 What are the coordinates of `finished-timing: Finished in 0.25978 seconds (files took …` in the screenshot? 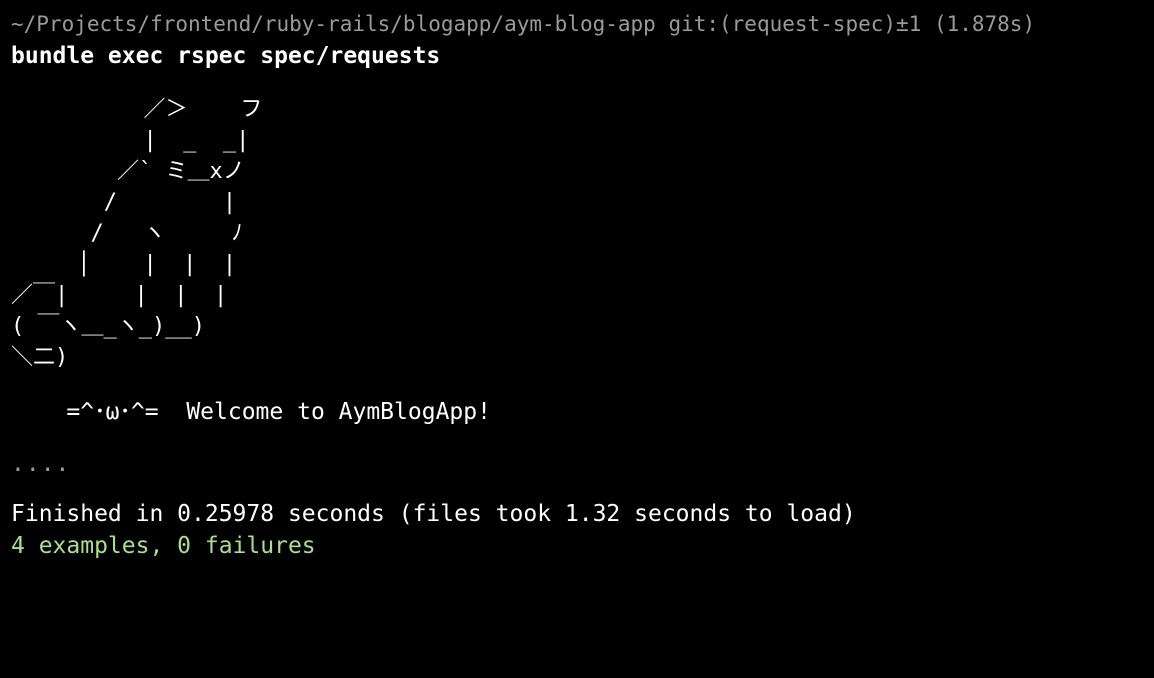 It's located at (433, 514).